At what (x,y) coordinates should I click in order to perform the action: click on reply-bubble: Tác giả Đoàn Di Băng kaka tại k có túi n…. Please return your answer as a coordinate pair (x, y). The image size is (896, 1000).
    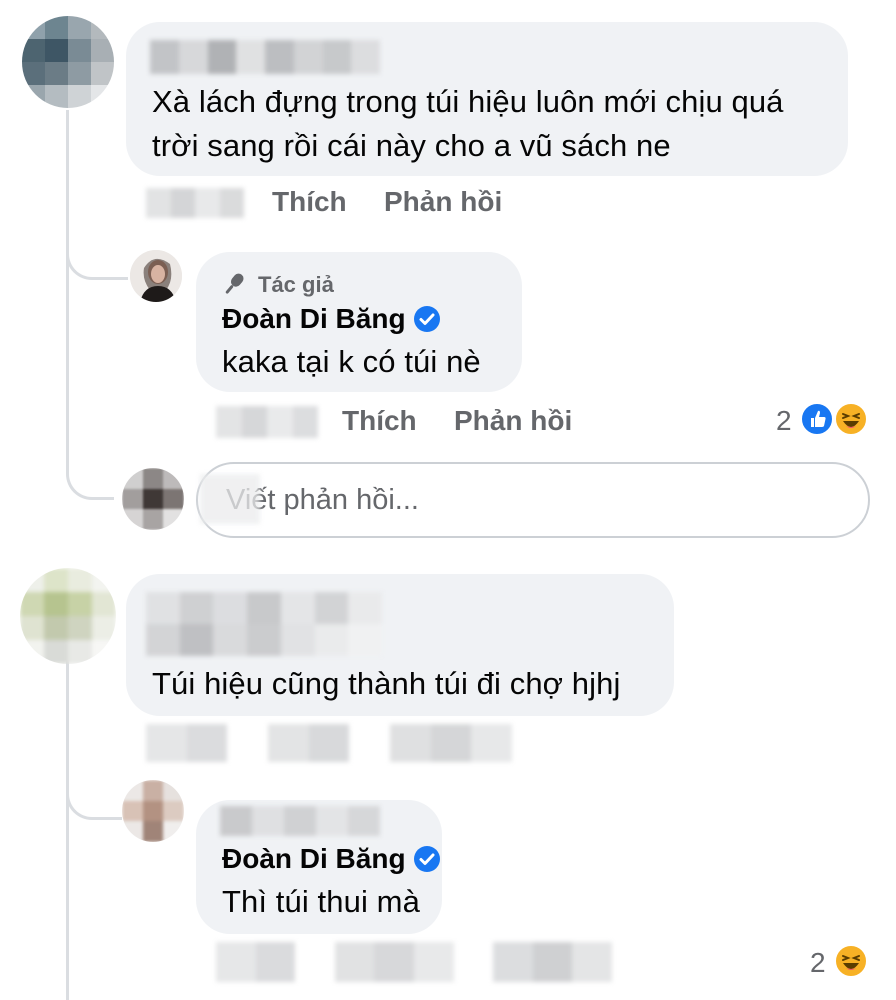
    Looking at the image, I should click on (359, 322).